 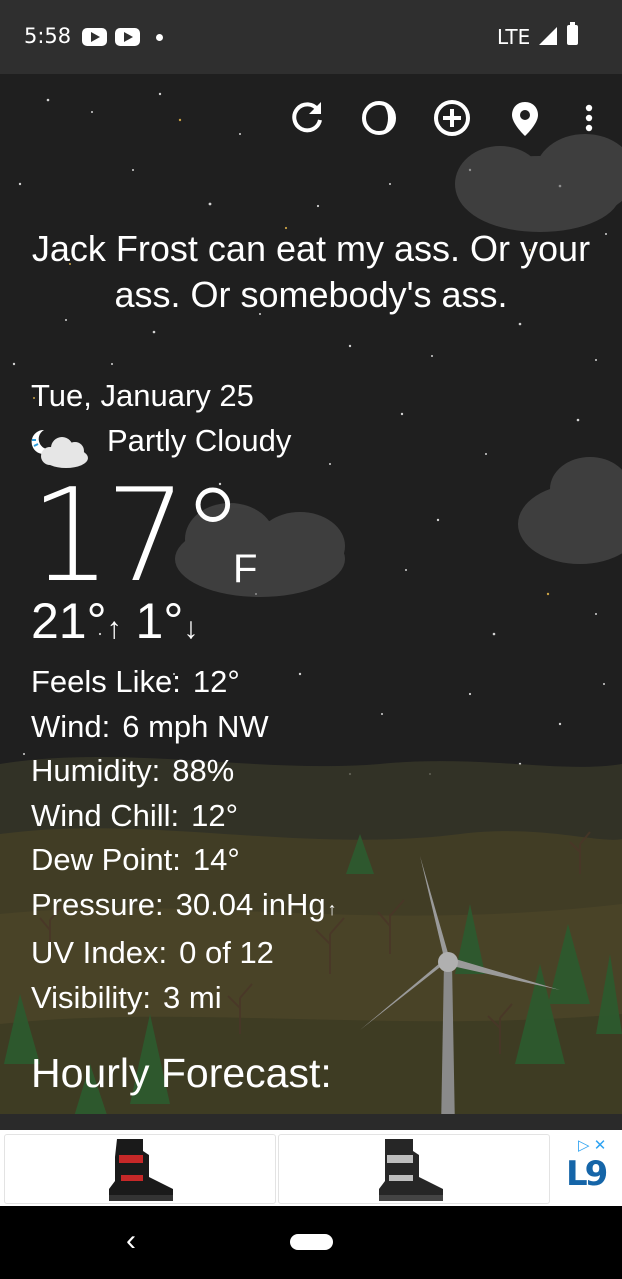 I want to click on refresh-button, so click(x=307, y=118).